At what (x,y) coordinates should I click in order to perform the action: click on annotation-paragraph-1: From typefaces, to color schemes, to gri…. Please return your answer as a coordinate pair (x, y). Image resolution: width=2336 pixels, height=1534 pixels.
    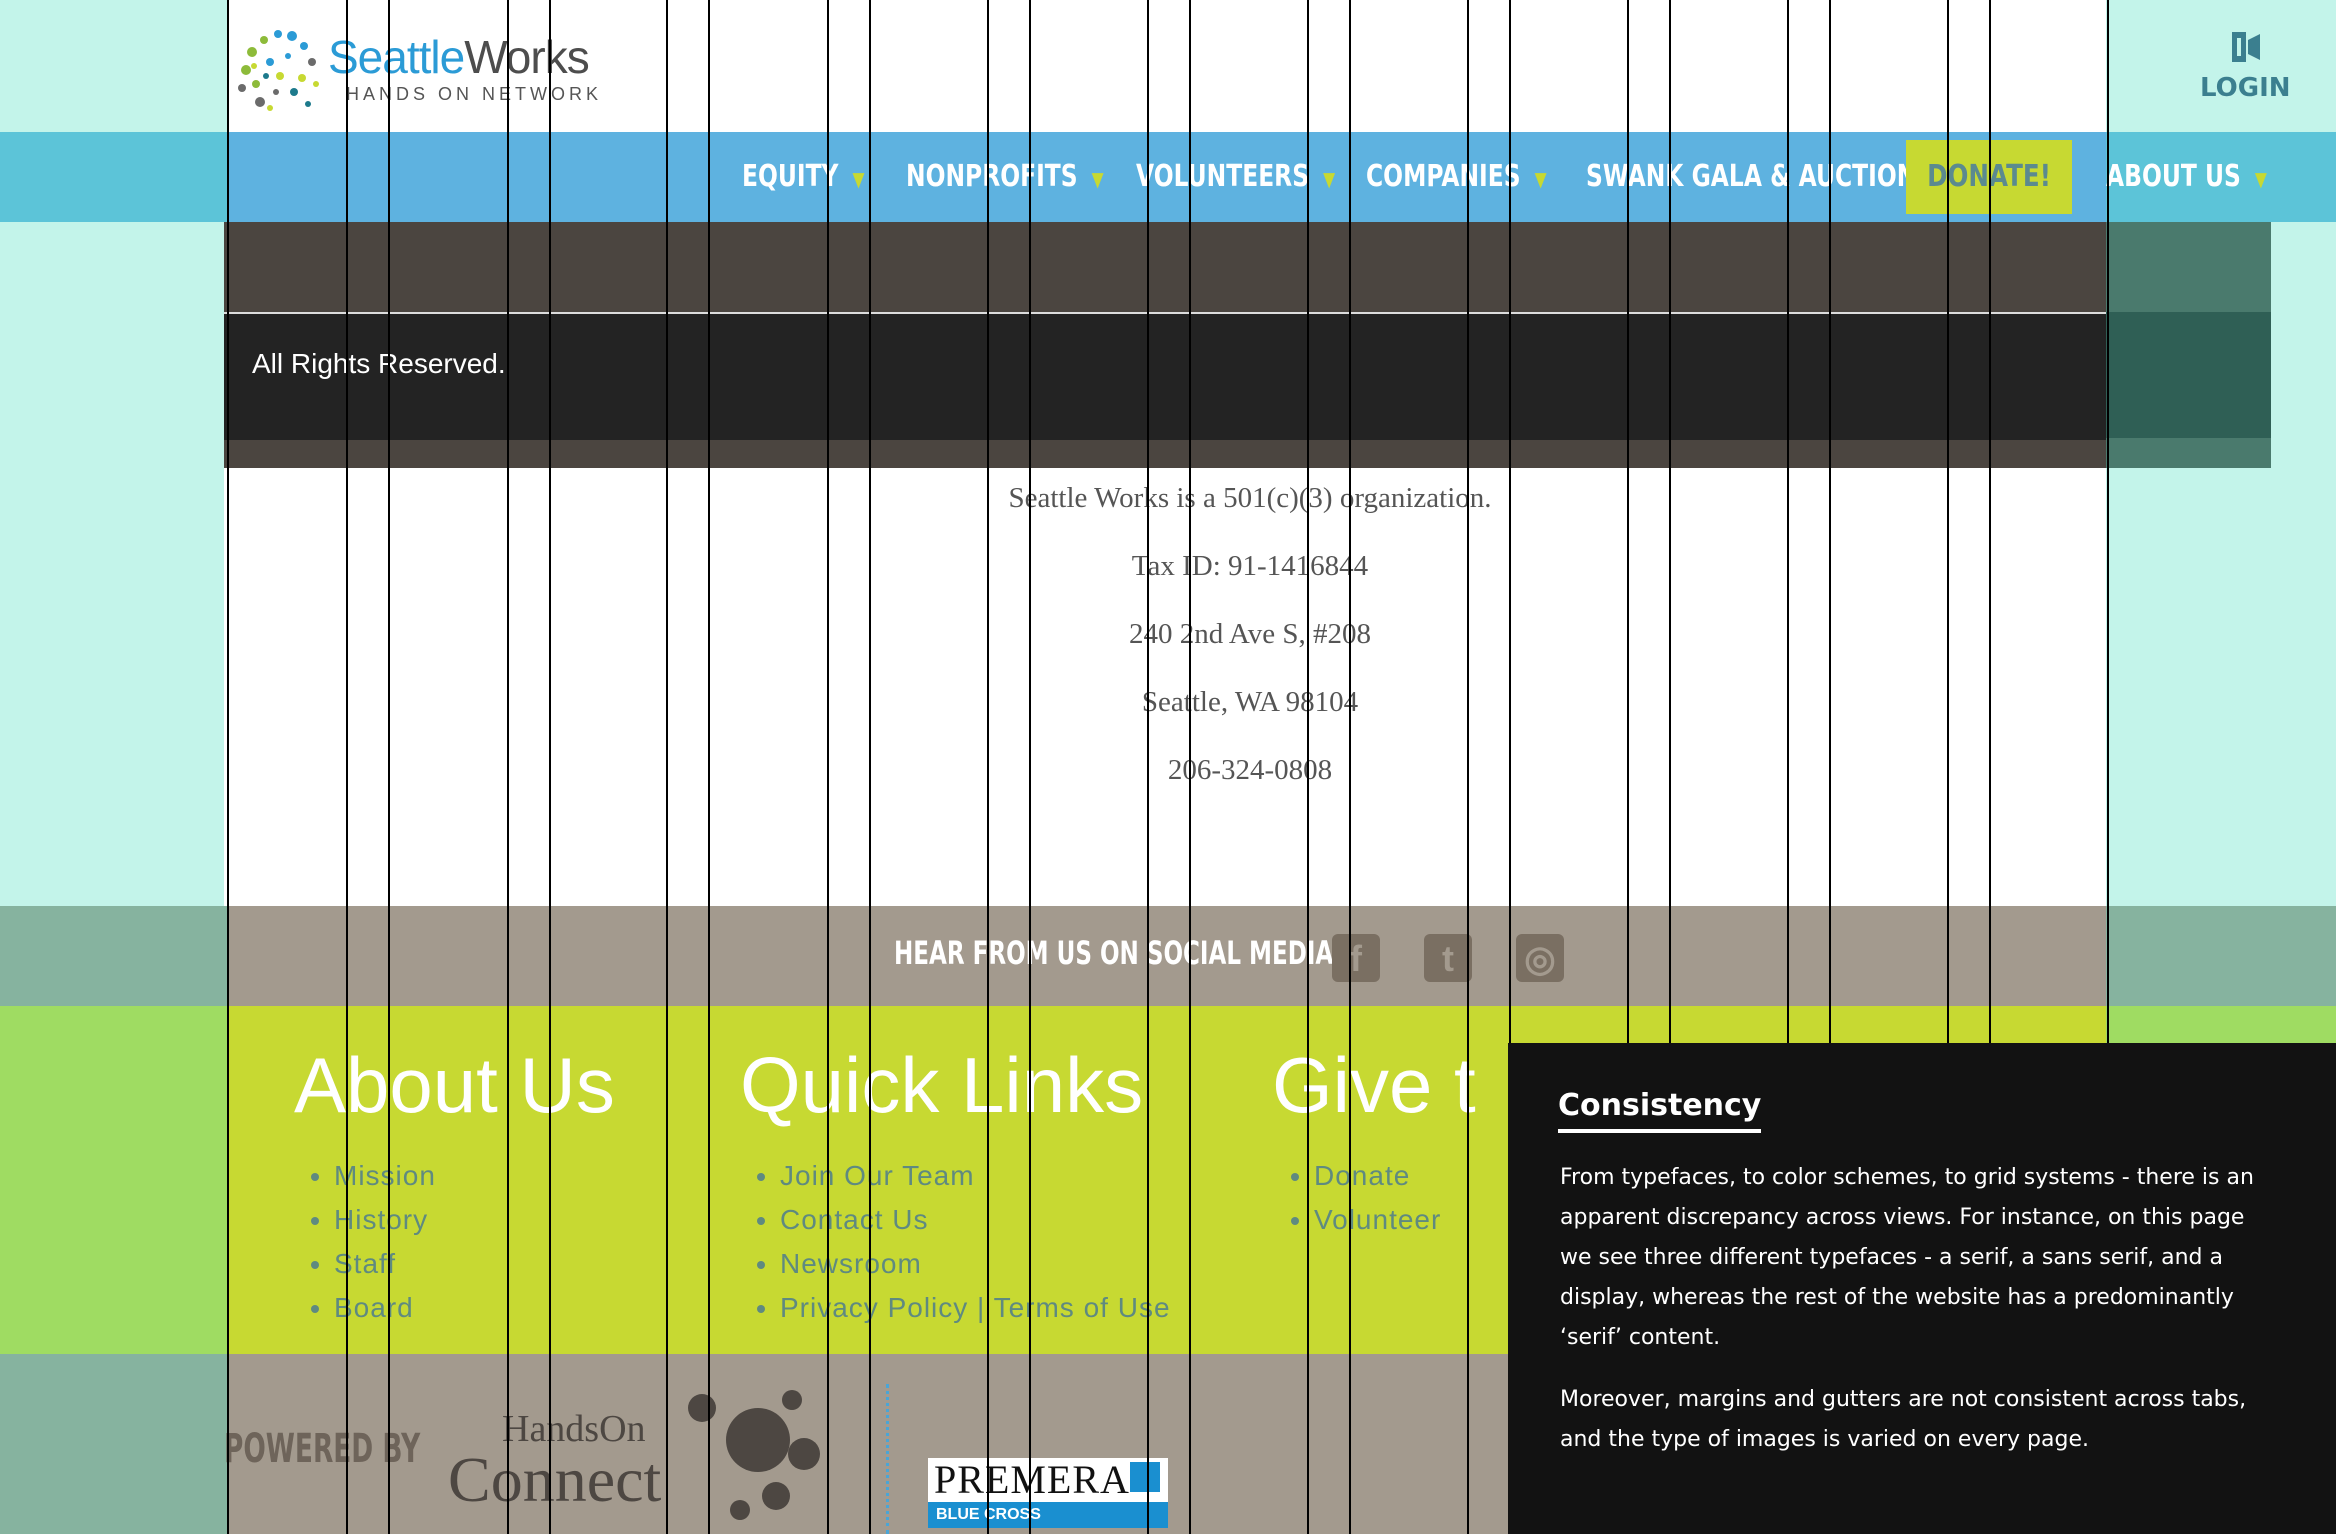
    Looking at the image, I should click on (1907, 1257).